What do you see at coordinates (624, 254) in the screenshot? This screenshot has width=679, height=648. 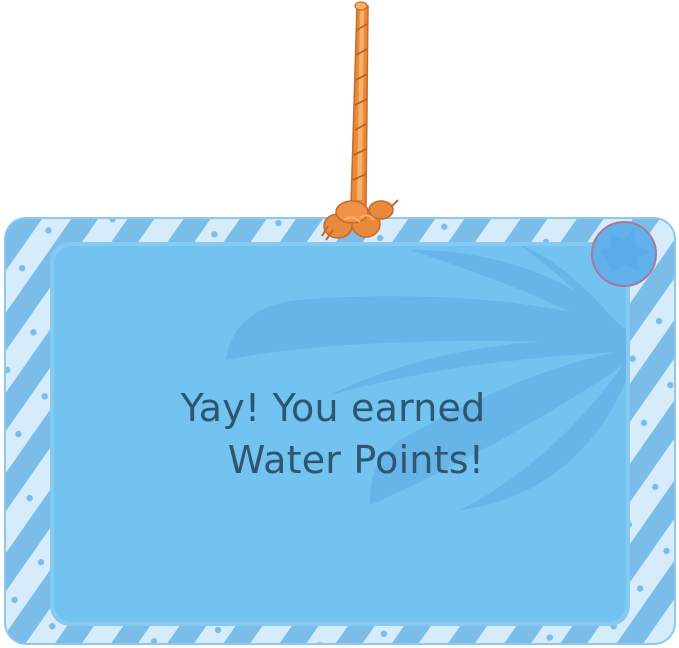 I see `close-circle-icon` at bounding box center [624, 254].